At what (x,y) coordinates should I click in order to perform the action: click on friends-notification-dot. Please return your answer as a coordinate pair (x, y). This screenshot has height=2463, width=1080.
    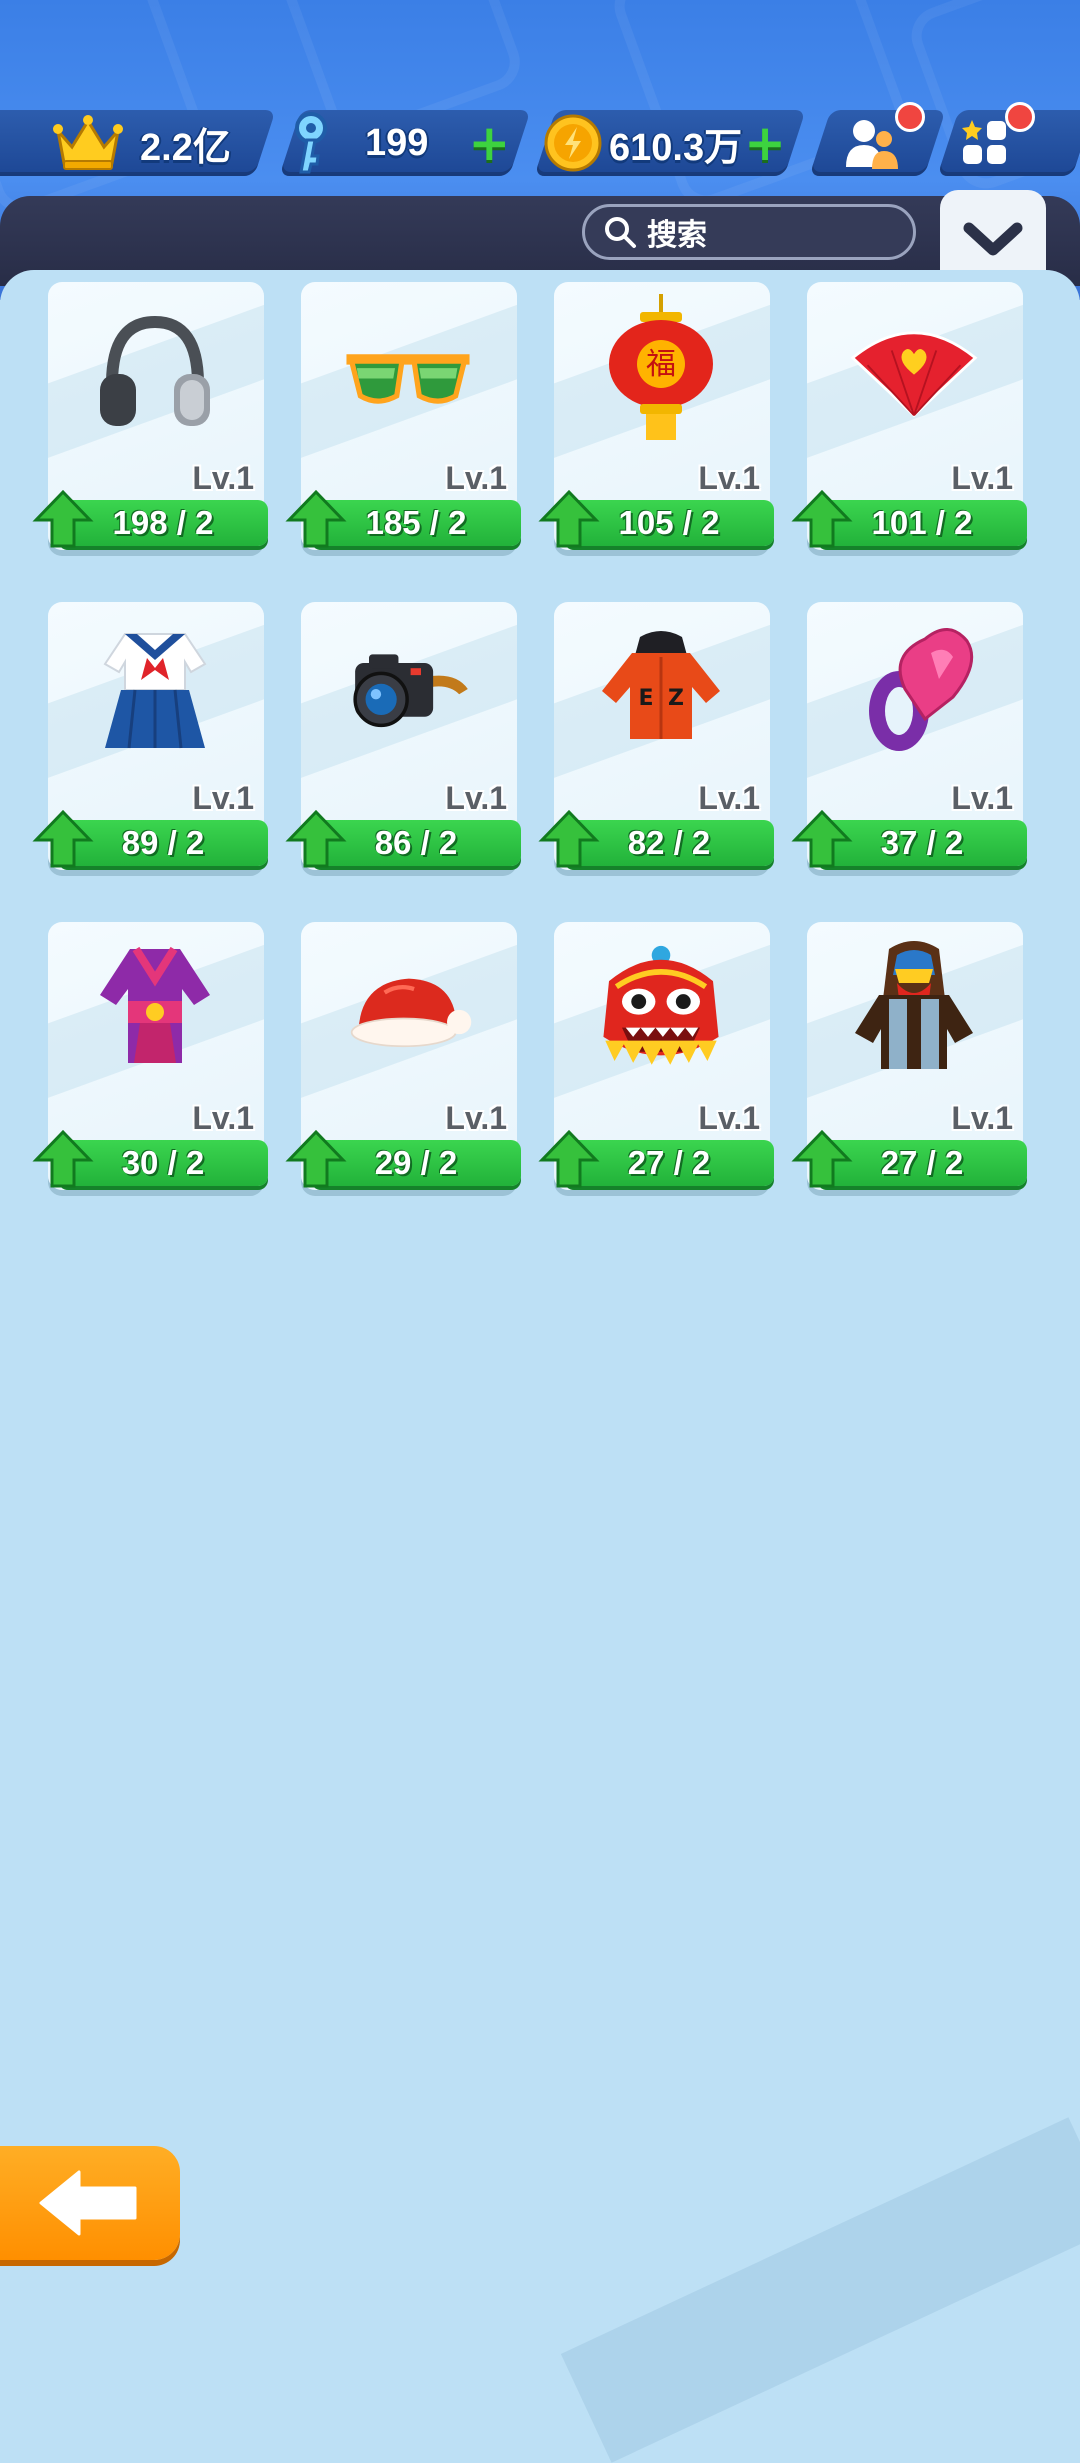
    Looking at the image, I should click on (910, 117).